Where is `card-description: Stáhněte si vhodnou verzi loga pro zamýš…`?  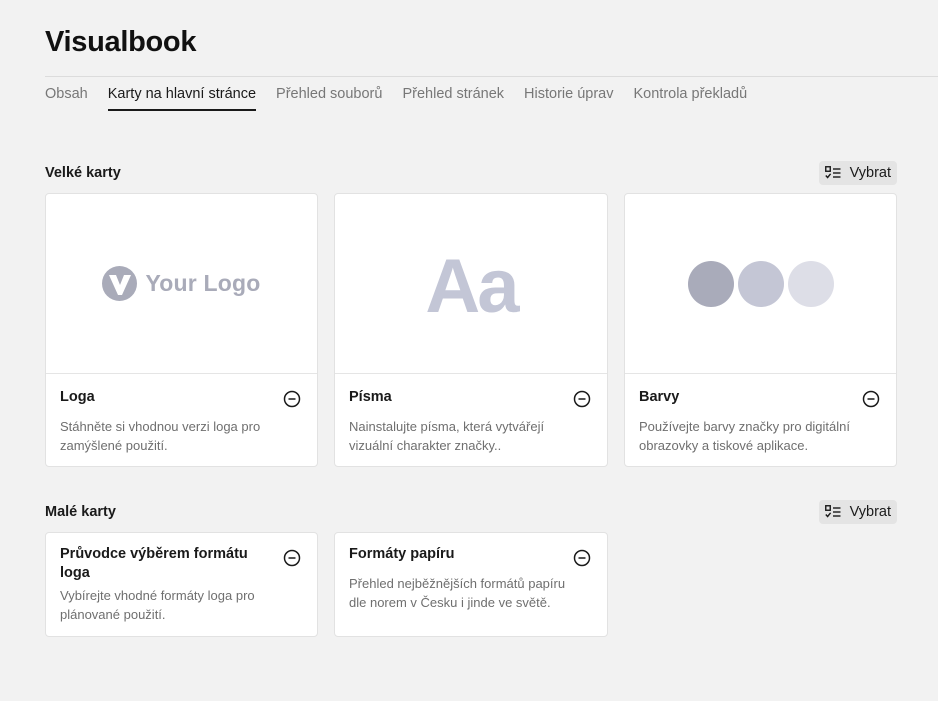 card-description: Stáhněte si vhodnou verzi loga pro zamýš… is located at coordinates (160, 436).